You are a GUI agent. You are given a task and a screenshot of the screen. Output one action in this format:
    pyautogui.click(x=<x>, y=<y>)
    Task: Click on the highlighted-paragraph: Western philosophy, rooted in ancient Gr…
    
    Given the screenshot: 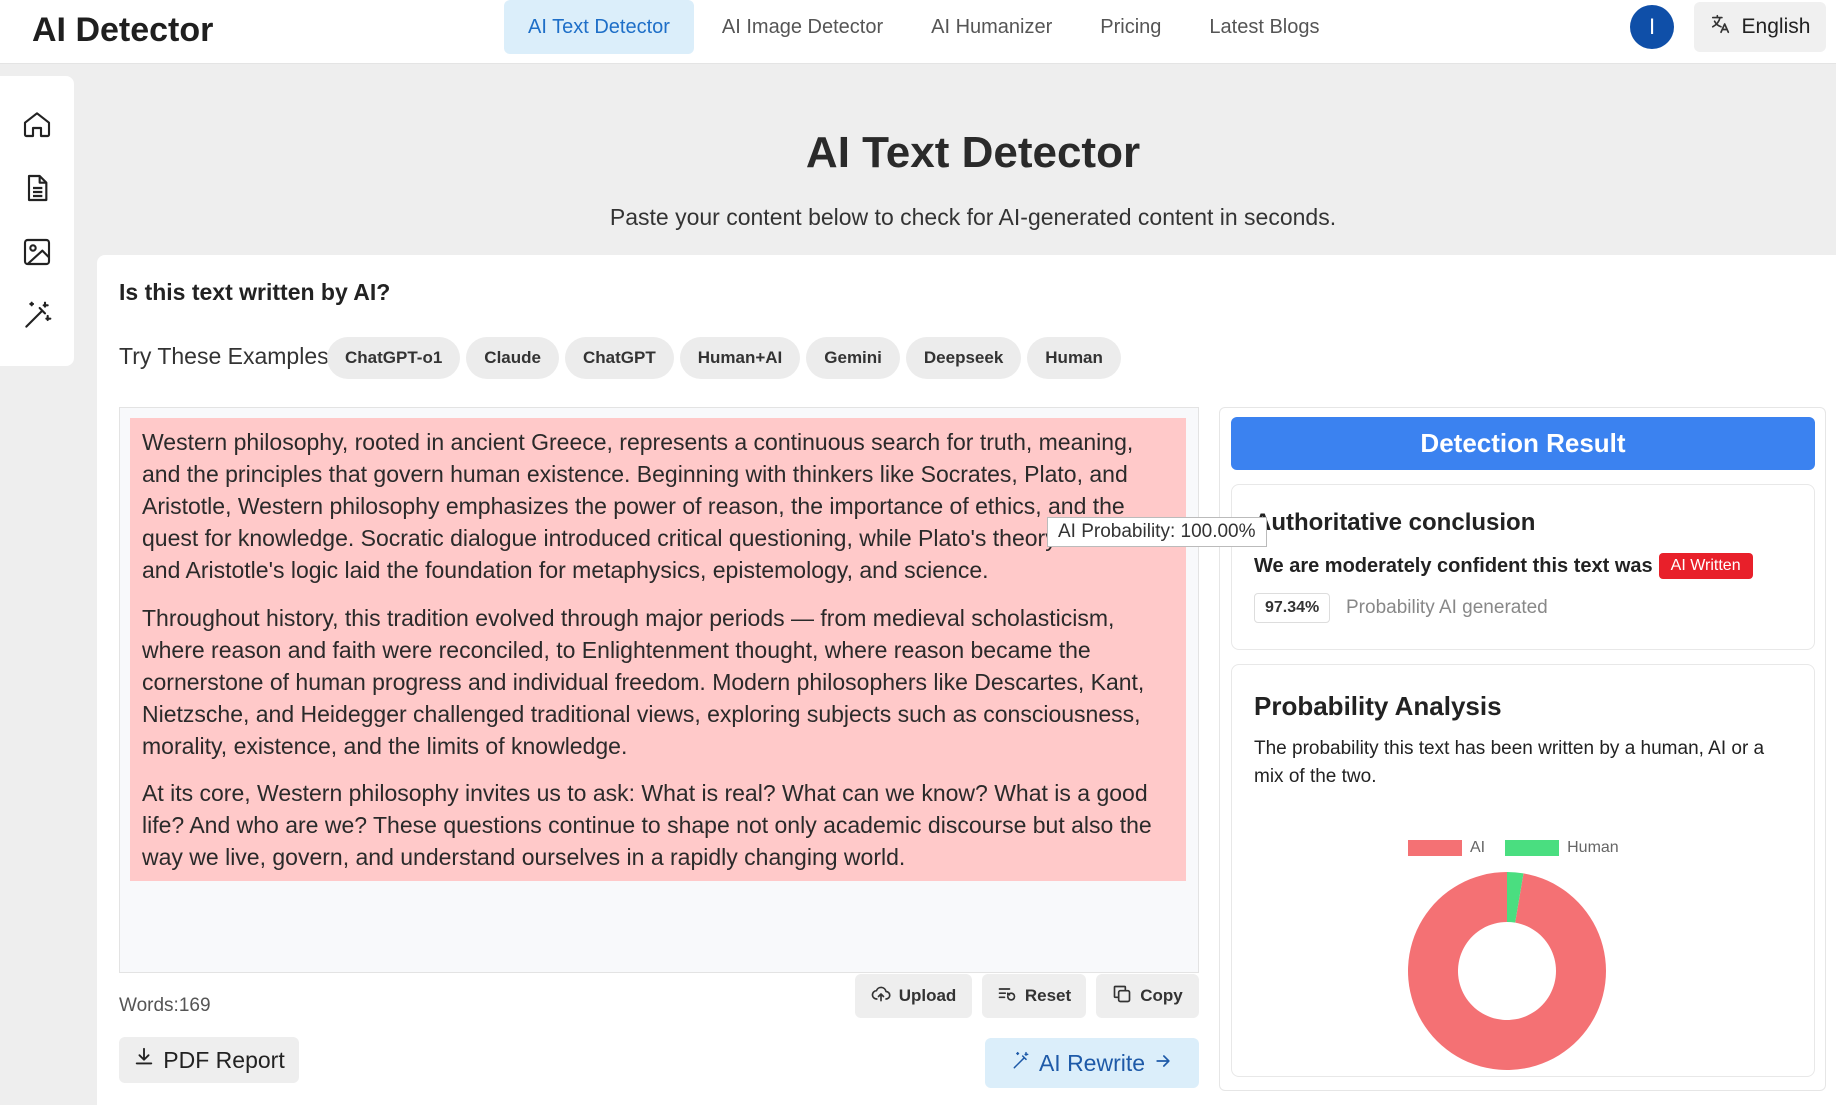 What is the action you would take?
    pyautogui.click(x=658, y=506)
    